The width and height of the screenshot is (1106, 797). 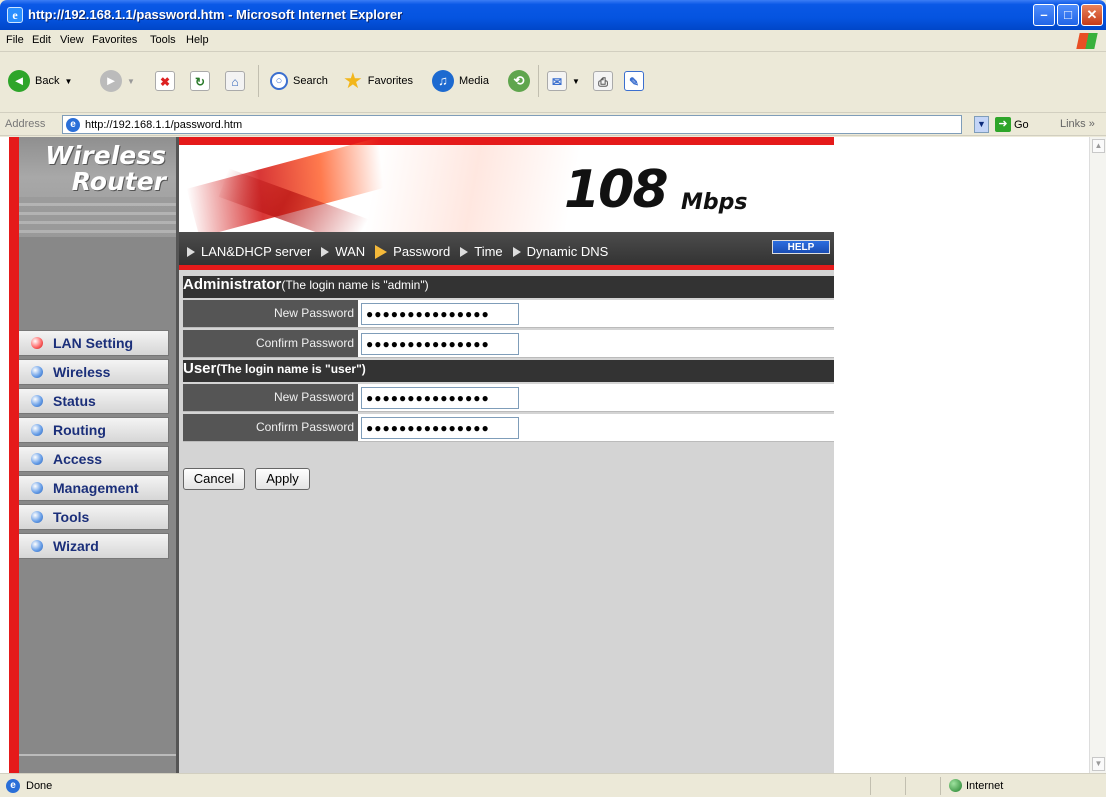 What do you see at coordinates (270, 427) in the screenshot?
I see `user-confirm-password-label: Confirm Password` at bounding box center [270, 427].